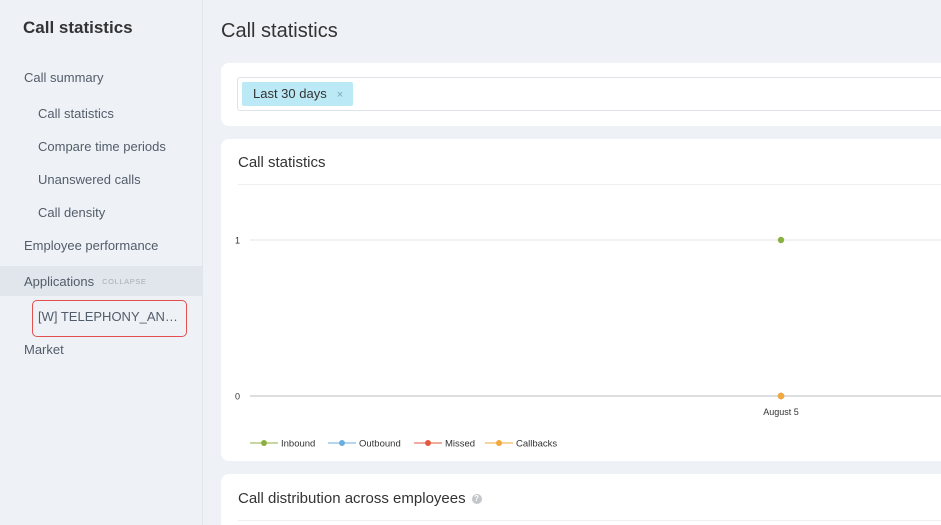  I want to click on data-point-callbacks, so click(781, 396).